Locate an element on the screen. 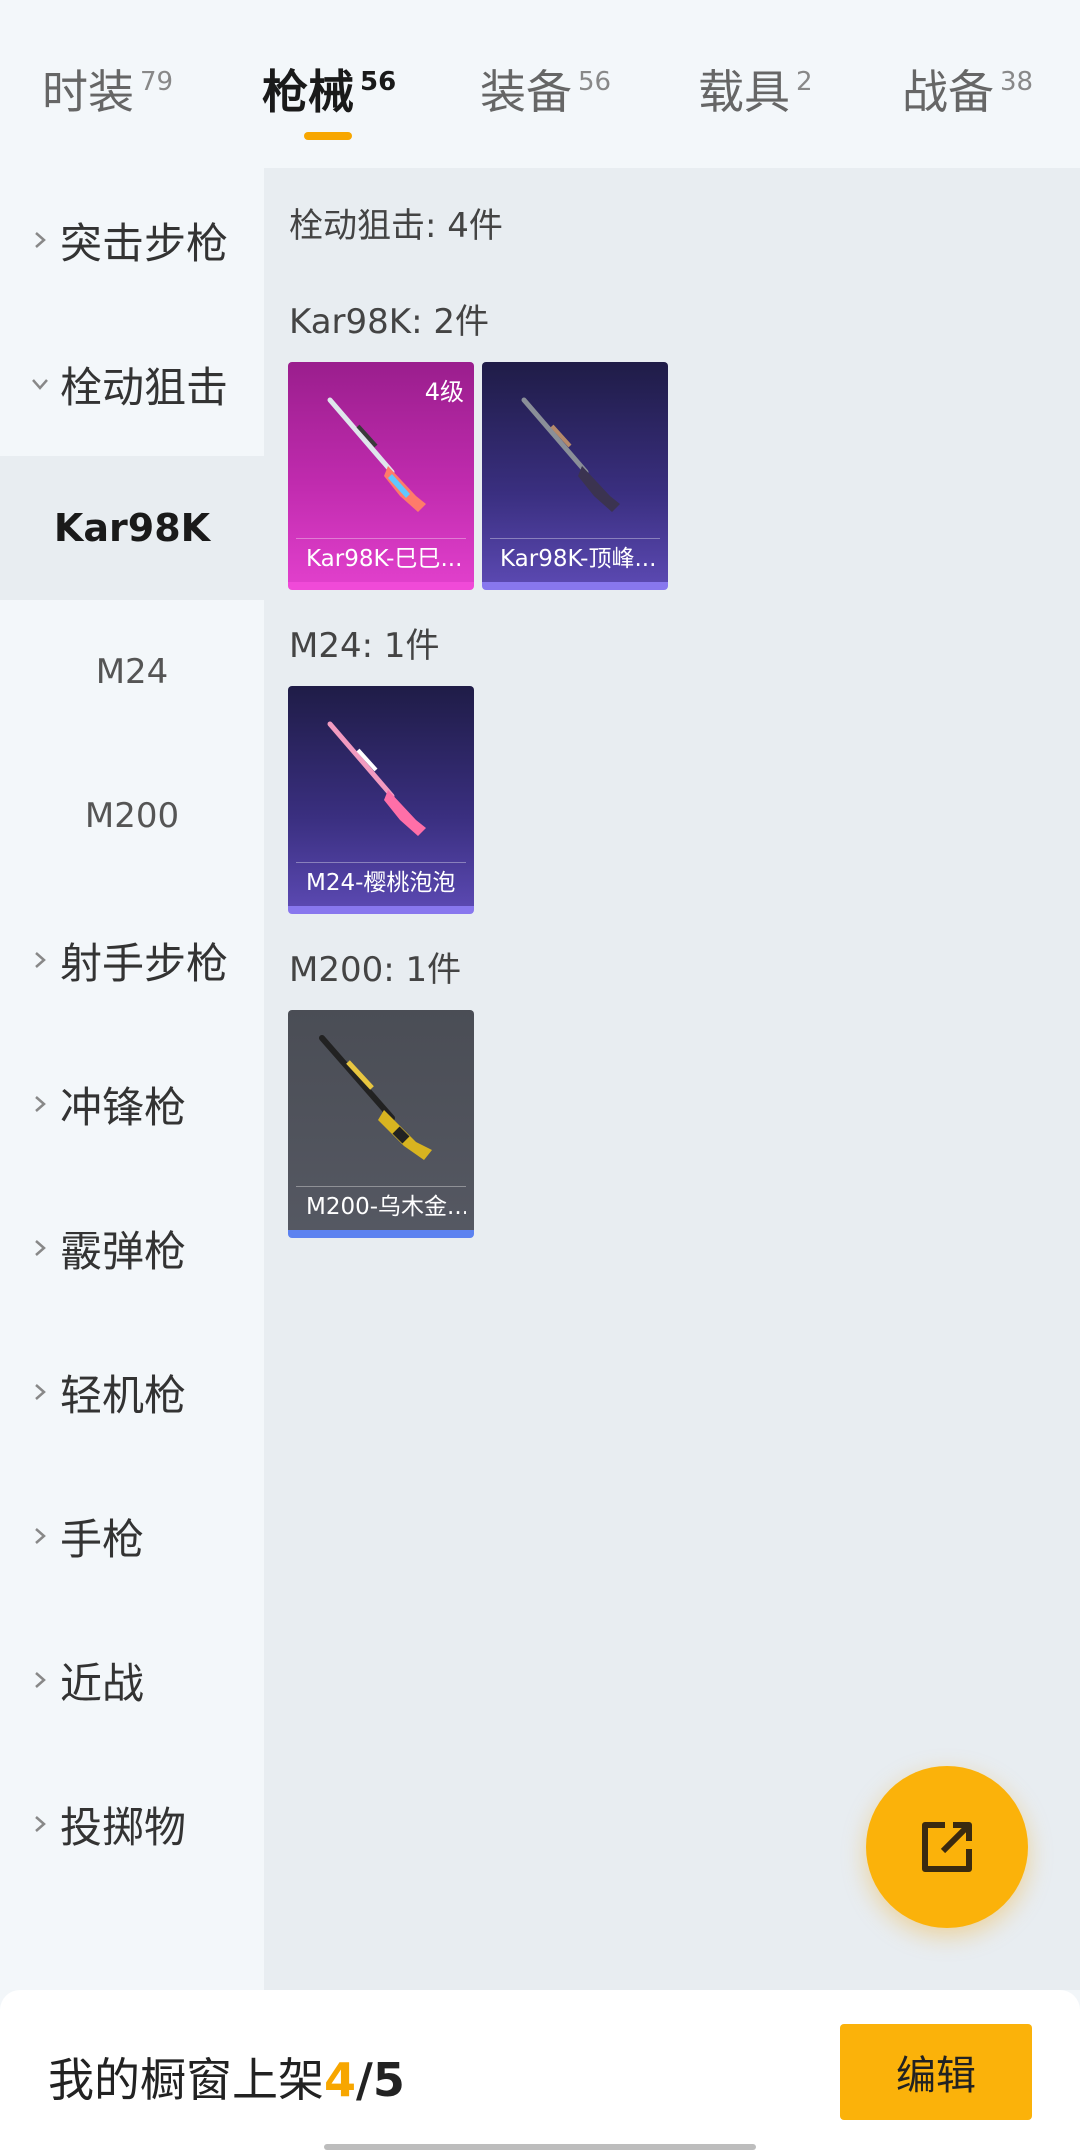 This screenshot has width=1080, height=2156. sidebar-item-label: 轻机枪 is located at coordinates (123, 1395).